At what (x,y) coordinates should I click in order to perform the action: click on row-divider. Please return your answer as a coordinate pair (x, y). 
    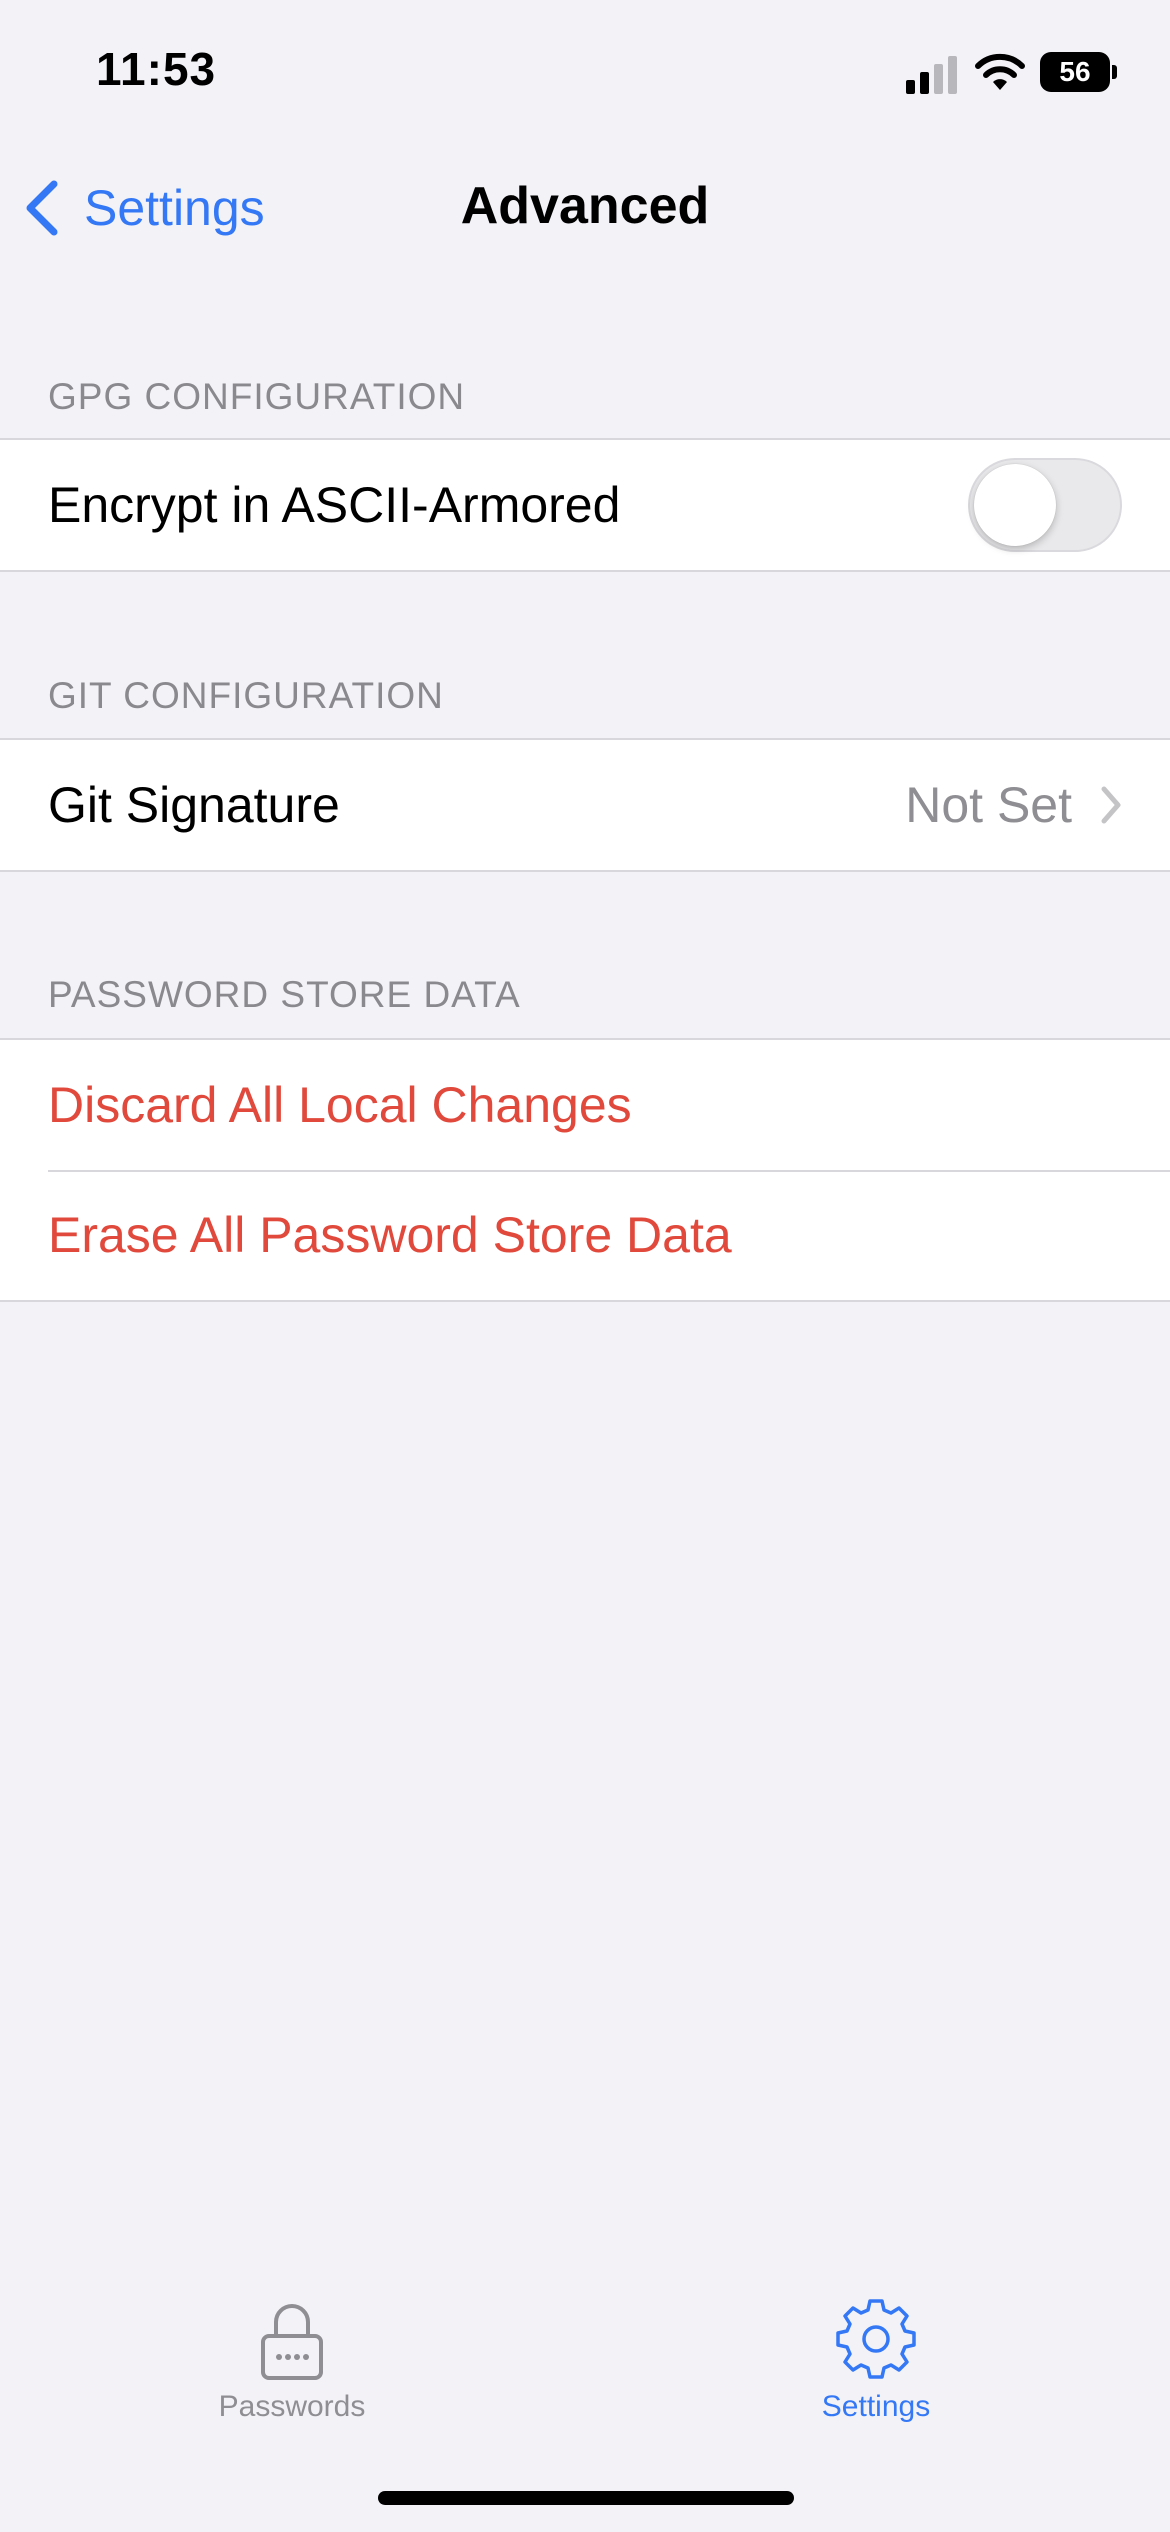
    Looking at the image, I should click on (609, 1171).